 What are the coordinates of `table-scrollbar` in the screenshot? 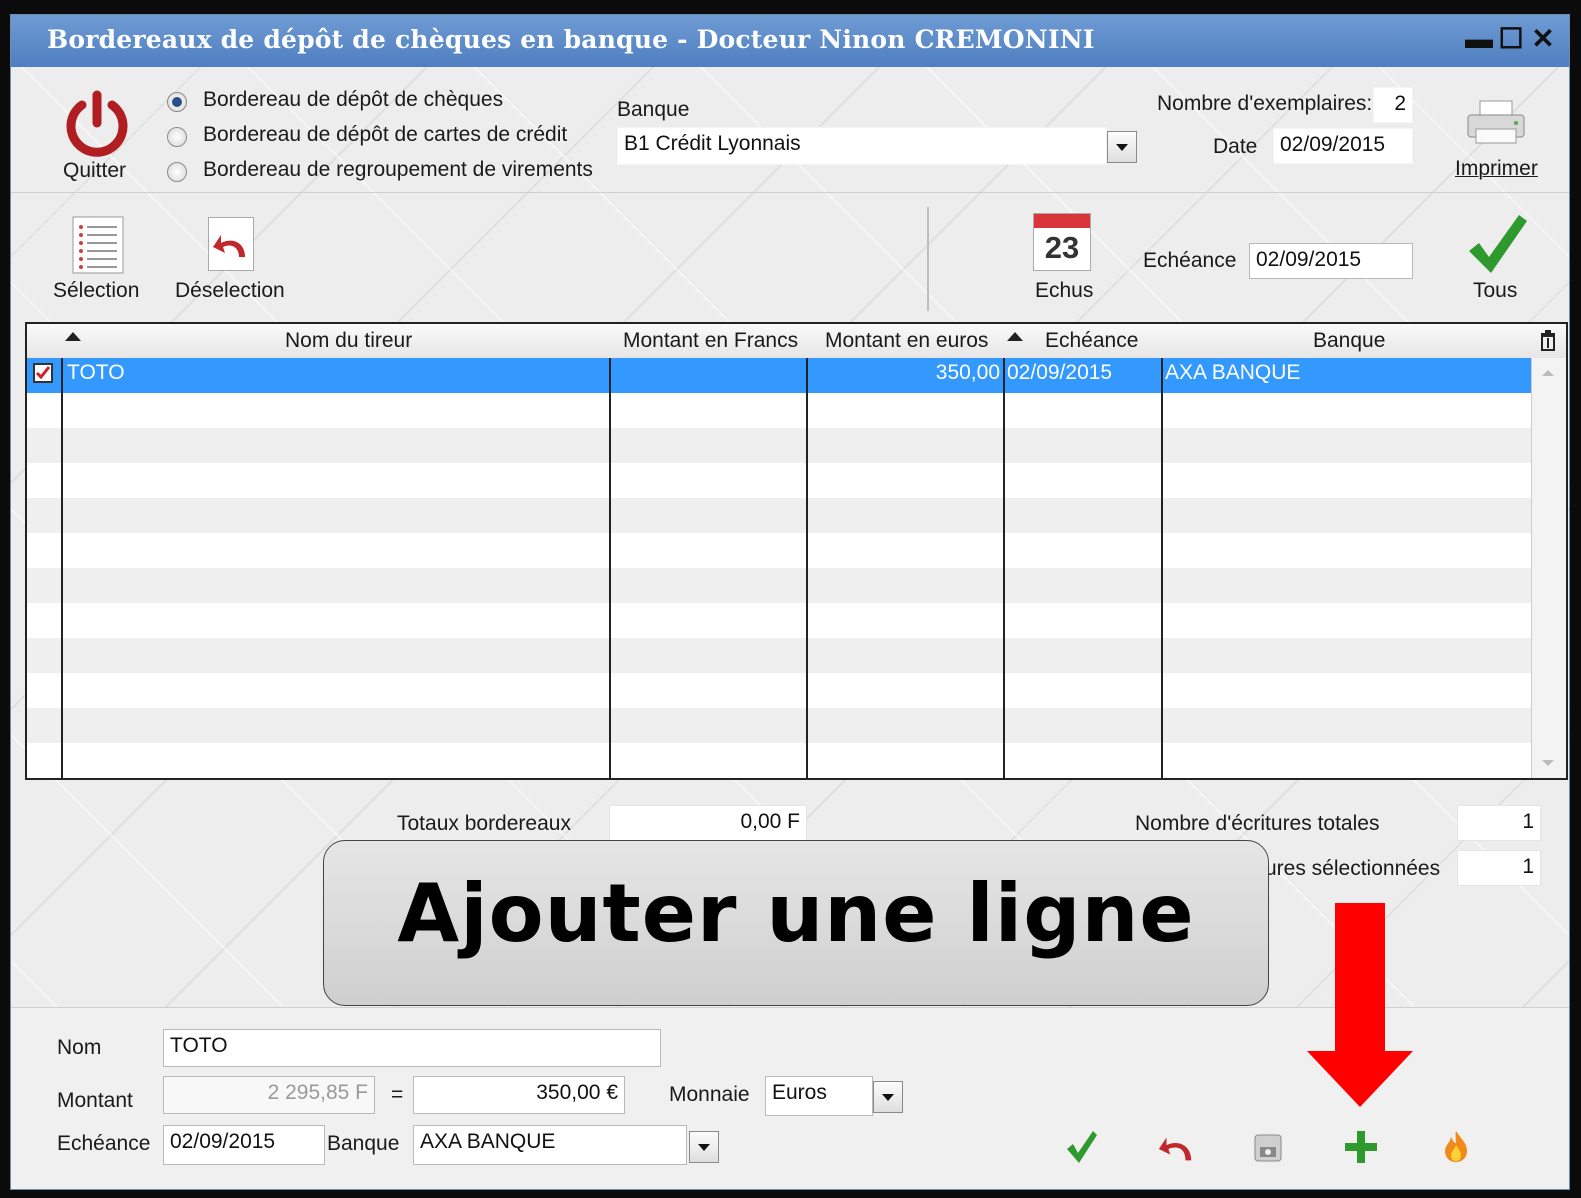 It's located at (1548, 568).